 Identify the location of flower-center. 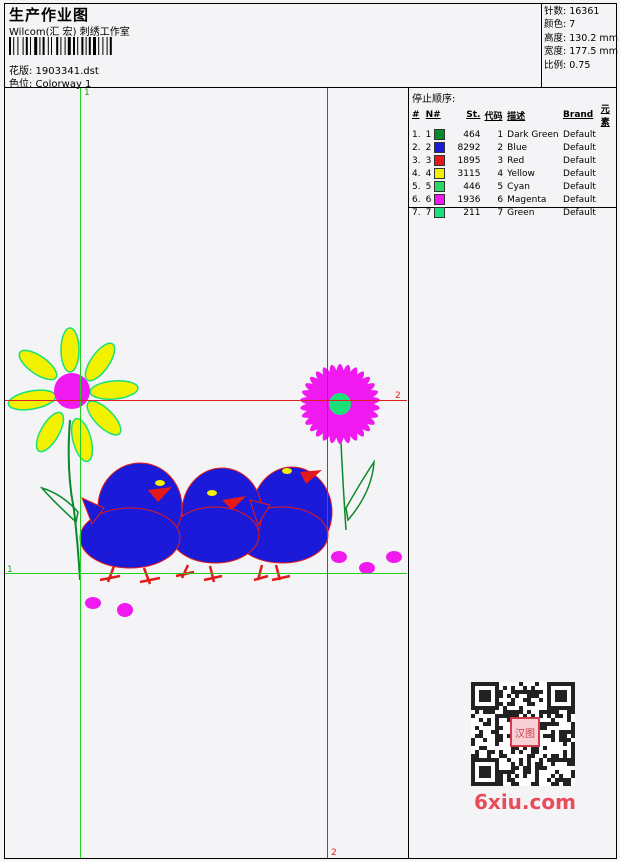
(340, 404).